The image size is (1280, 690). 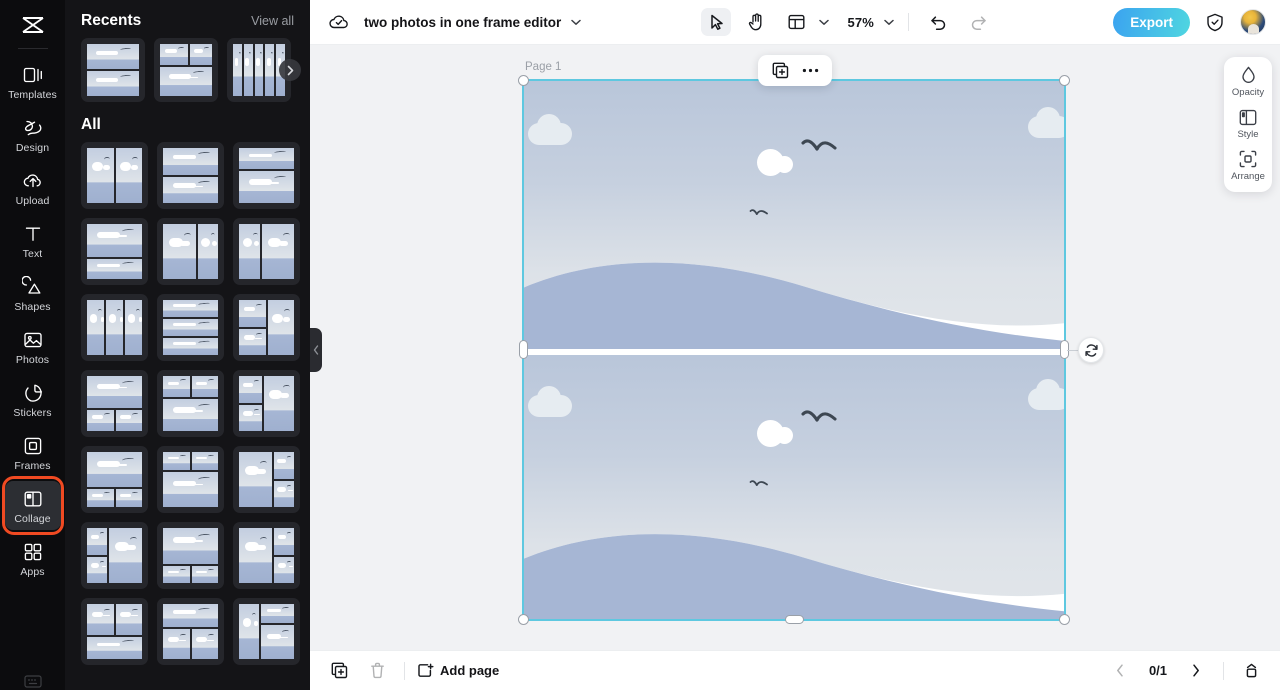 What do you see at coordinates (290, 70) in the screenshot?
I see `recents-next-button` at bounding box center [290, 70].